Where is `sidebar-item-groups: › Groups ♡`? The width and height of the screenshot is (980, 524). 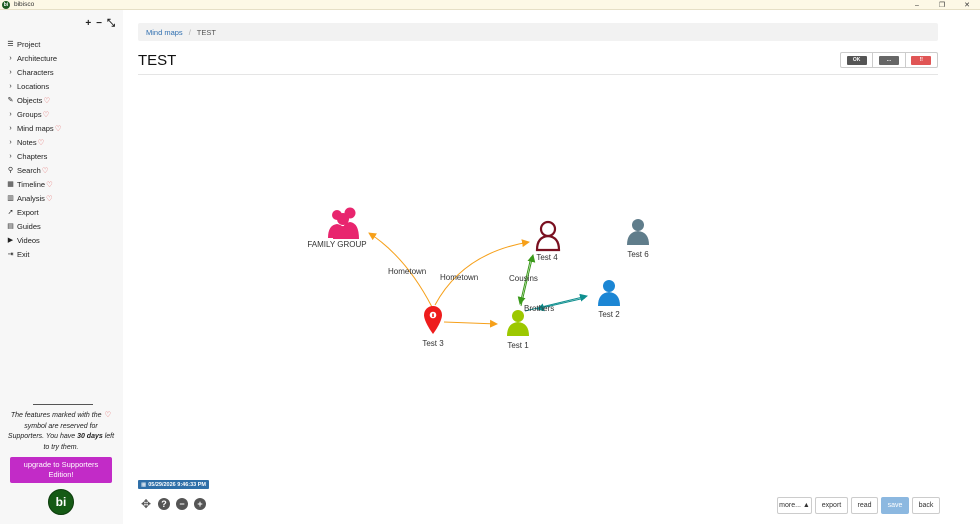 sidebar-item-groups: › Groups ♡ is located at coordinates (33, 114).